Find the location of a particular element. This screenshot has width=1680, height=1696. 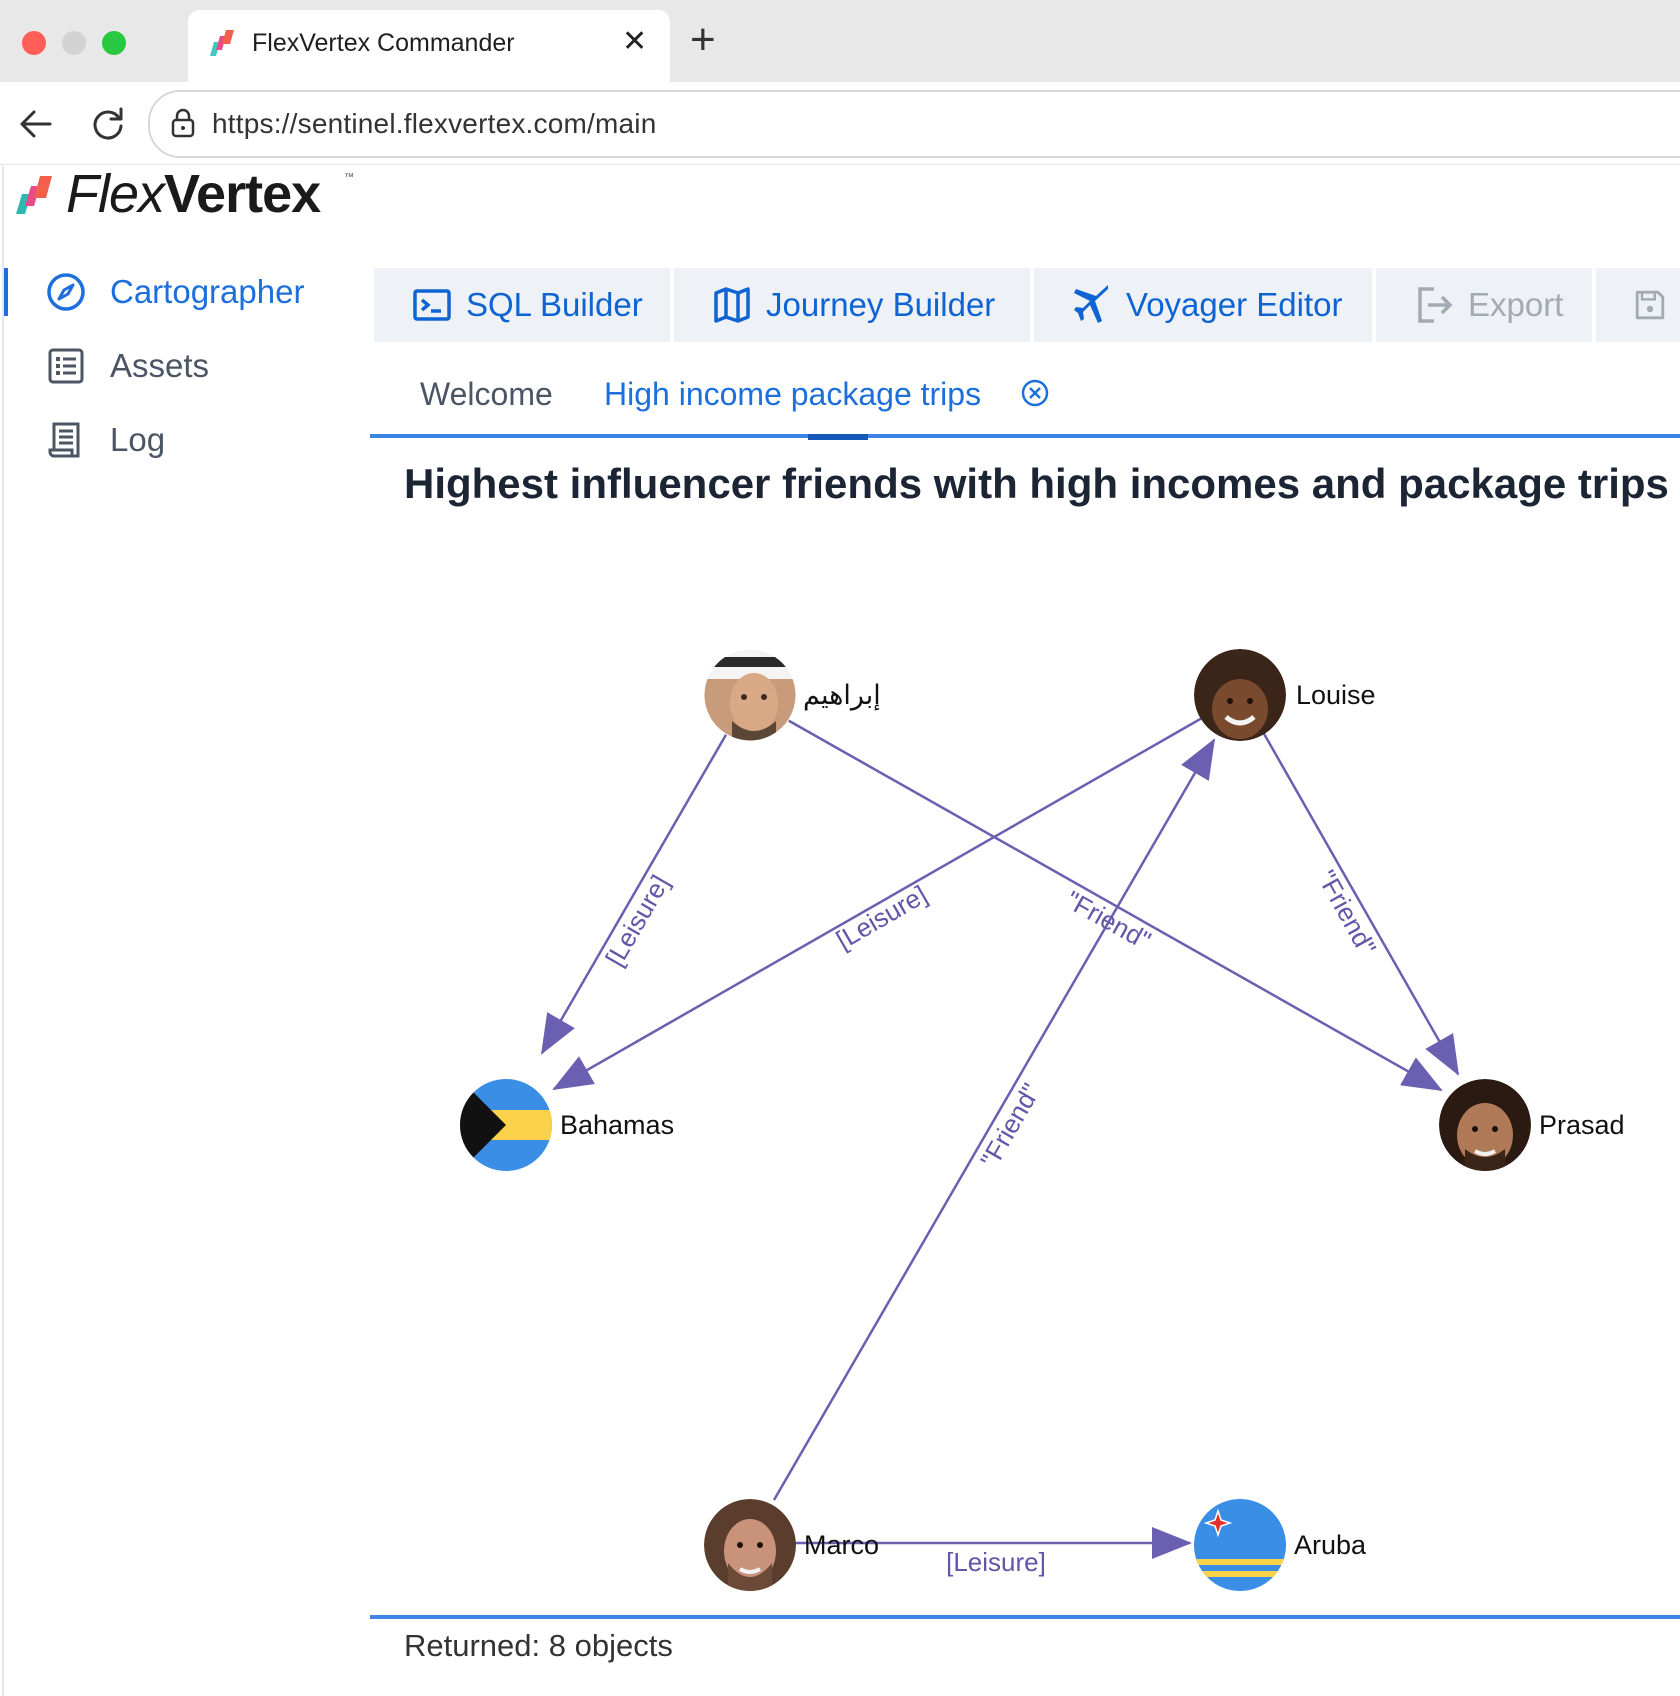

list-icon is located at coordinates (66, 366).